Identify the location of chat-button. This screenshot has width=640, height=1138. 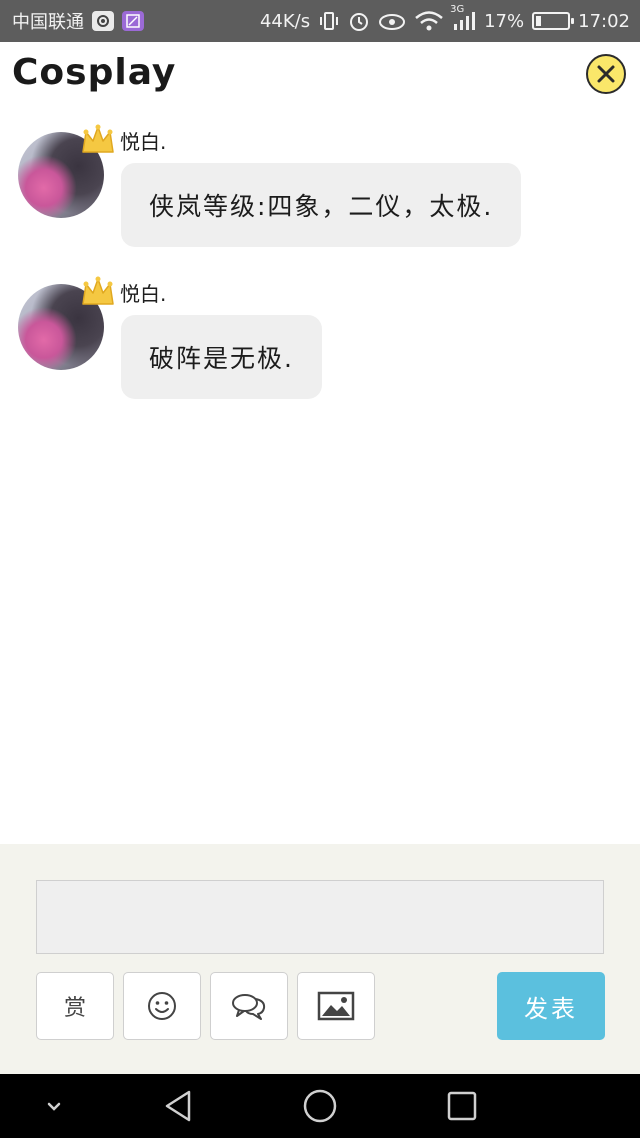
(249, 1006).